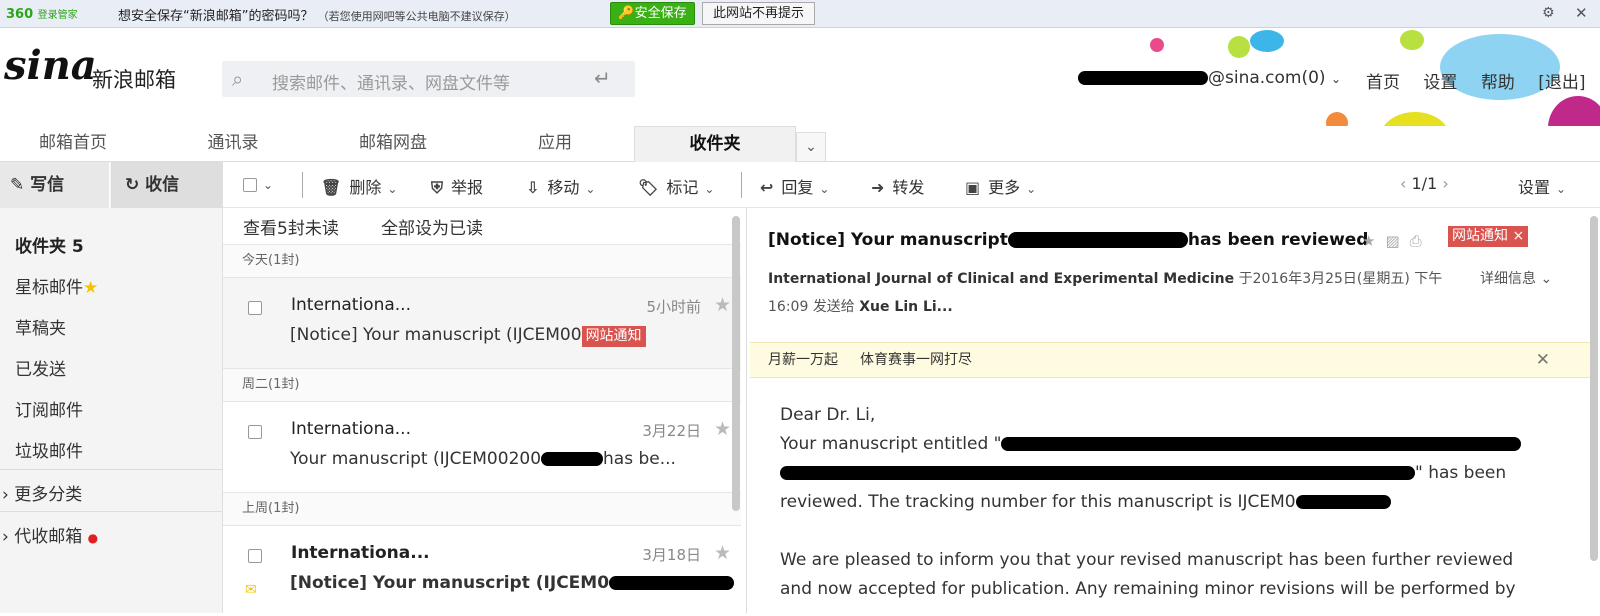 Image resolution: width=1600 pixels, height=616 pixels. I want to click on search-icon: ⌕, so click(238, 79).